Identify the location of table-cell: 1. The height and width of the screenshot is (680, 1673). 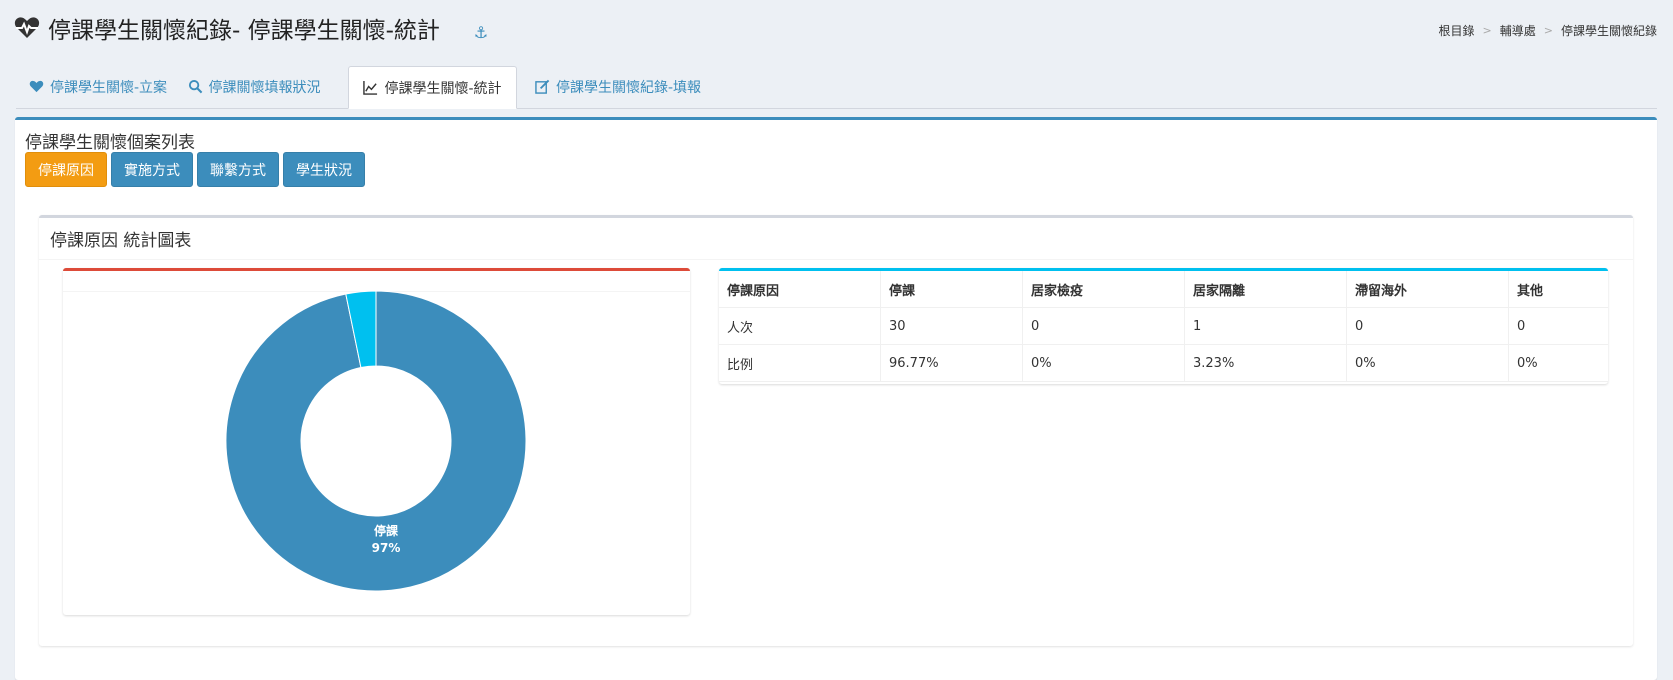
(1265, 326).